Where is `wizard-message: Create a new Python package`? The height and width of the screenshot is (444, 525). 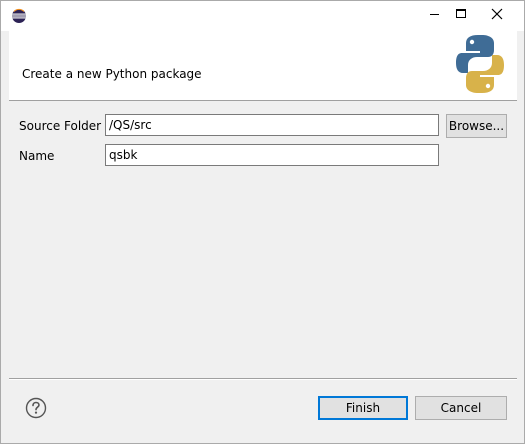 wizard-message: Create a new Python package is located at coordinates (112, 74).